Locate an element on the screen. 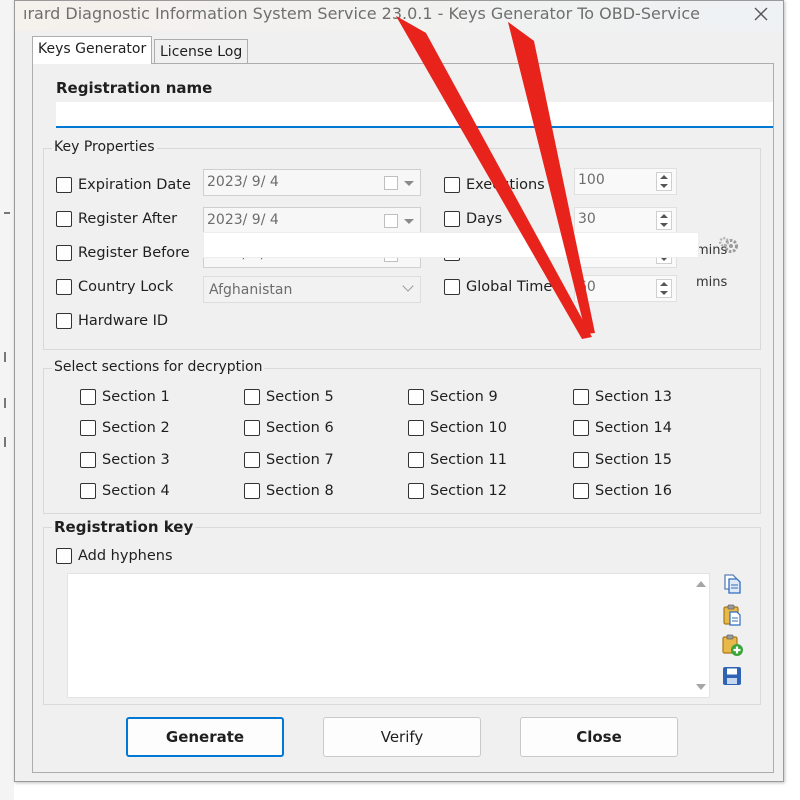 The width and height of the screenshot is (800, 800). expiration-date-value: 2023/ 9/ 4 is located at coordinates (243, 182).